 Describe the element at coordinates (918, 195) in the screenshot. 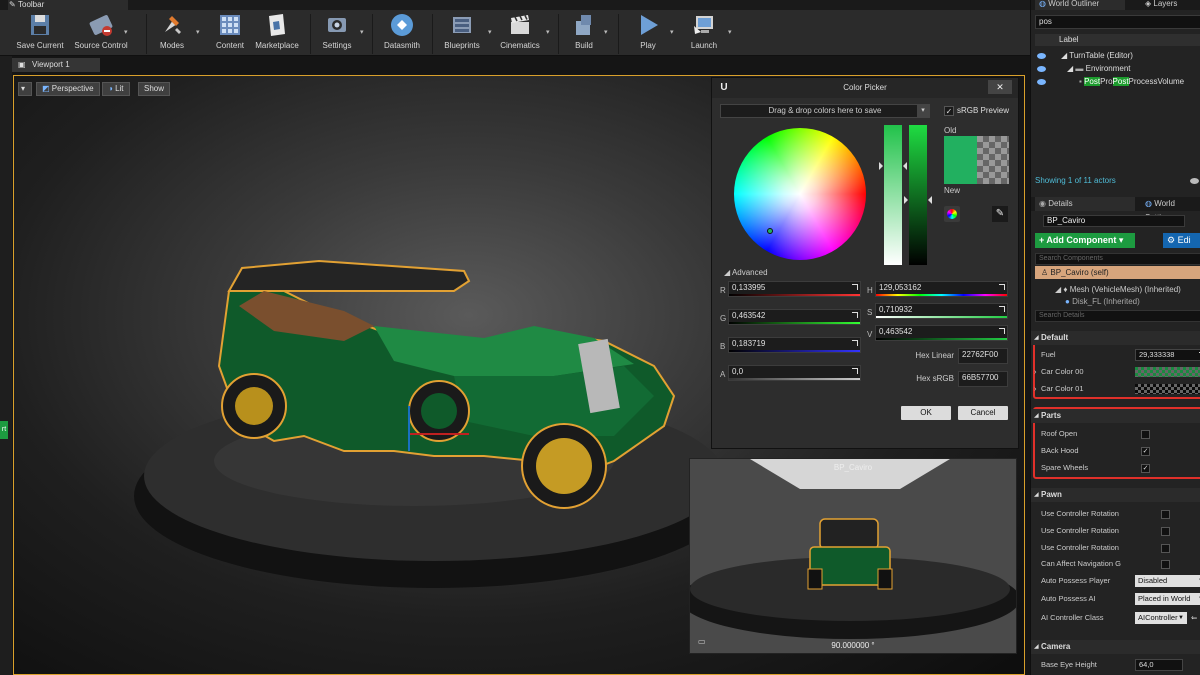

I see `value-slider` at that location.